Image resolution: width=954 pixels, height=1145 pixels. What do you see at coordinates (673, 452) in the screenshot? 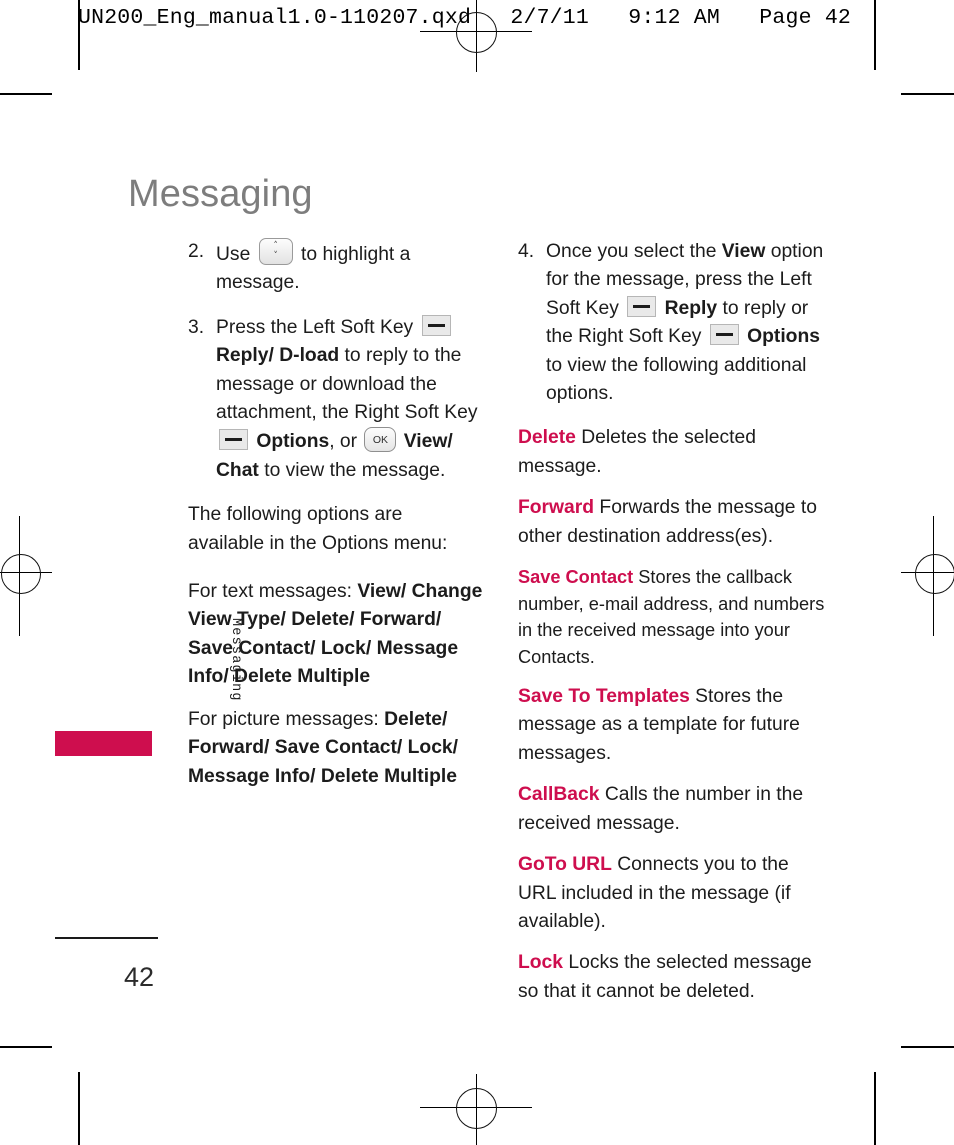
I see `option-definition: Delete Deletes the selected message.` at bounding box center [673, 452].